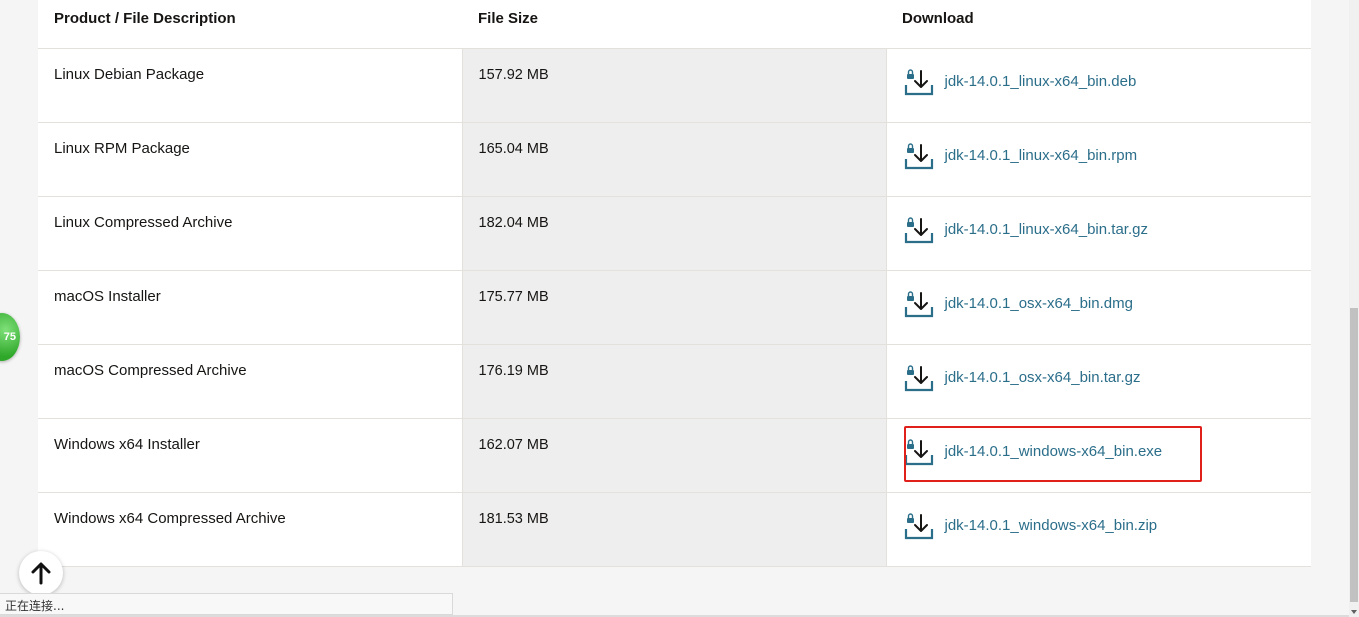 The height and width of the screenshot is (617, 1359). I want to click on file-size-cell: 181.53 MB, so click(674, 529).